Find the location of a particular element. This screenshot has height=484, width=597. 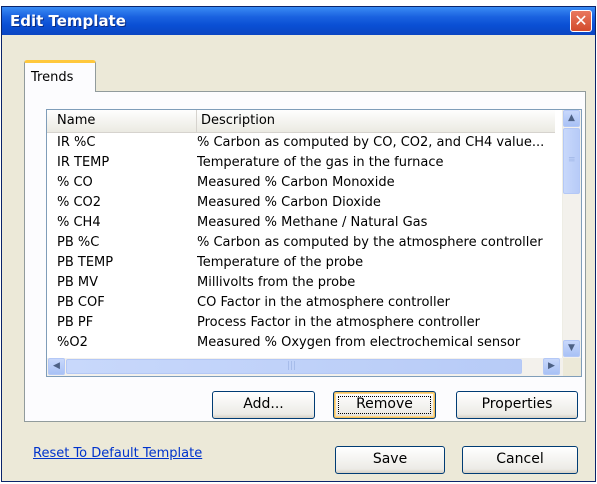

list-row: % CO Measured % Carbon Monoxide is located at coordinates (301, 183).